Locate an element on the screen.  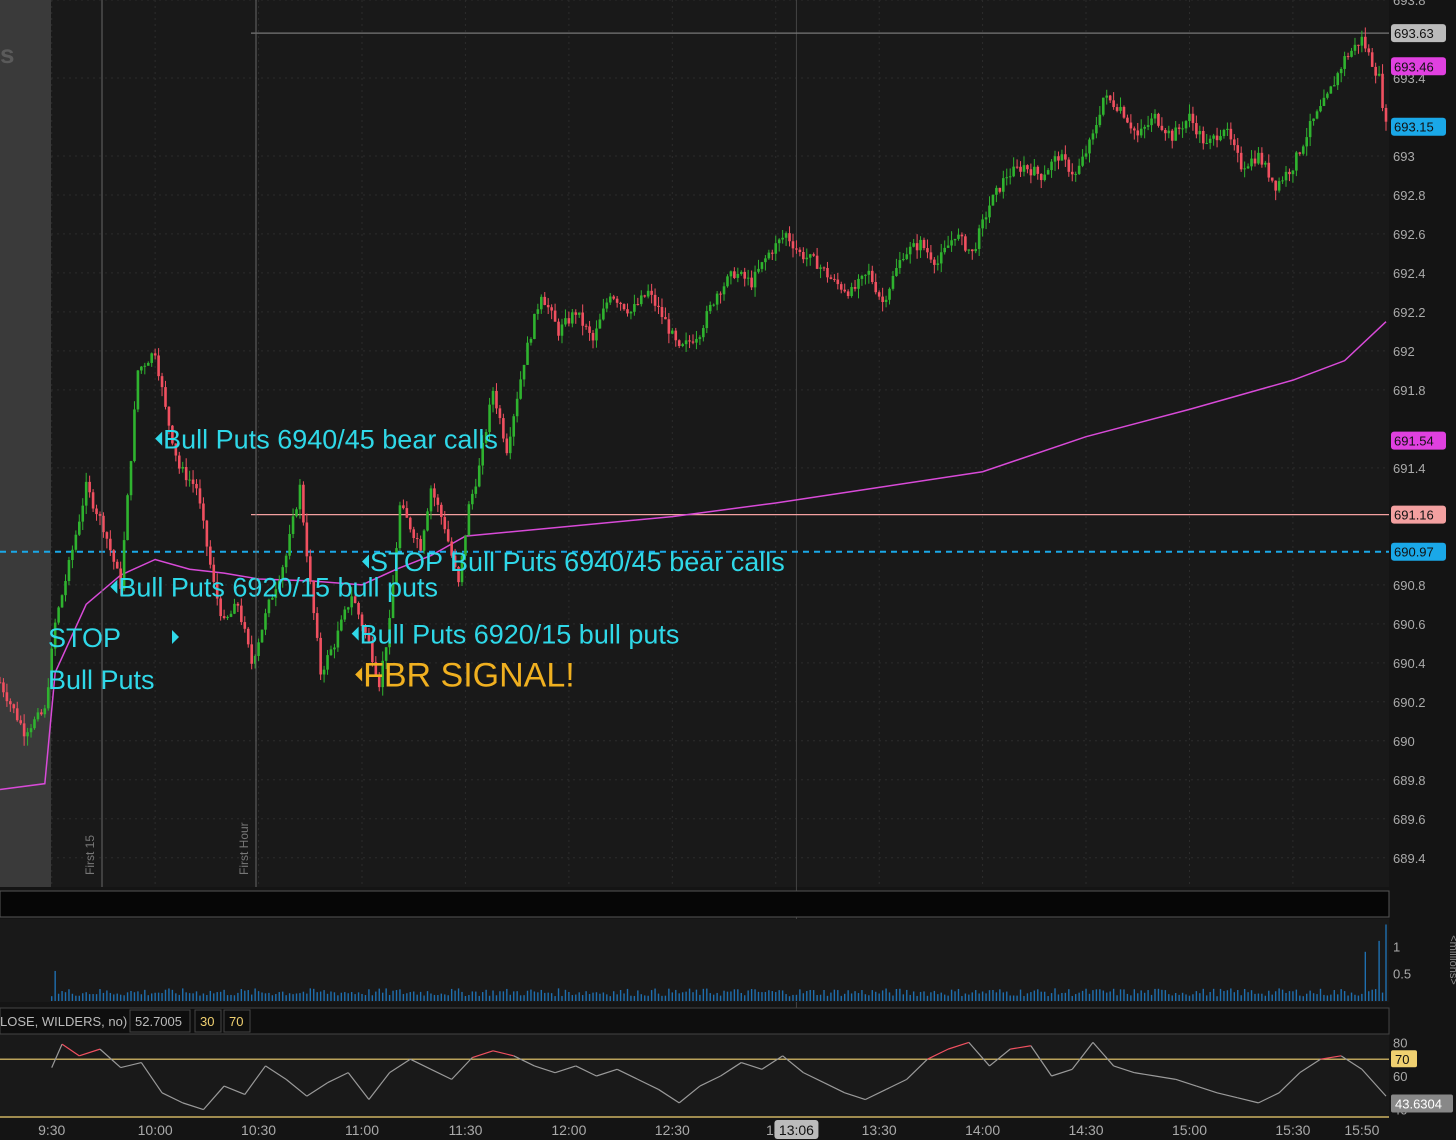
rsi-tick-label: 60 is located at coordinates (1400, 1076).